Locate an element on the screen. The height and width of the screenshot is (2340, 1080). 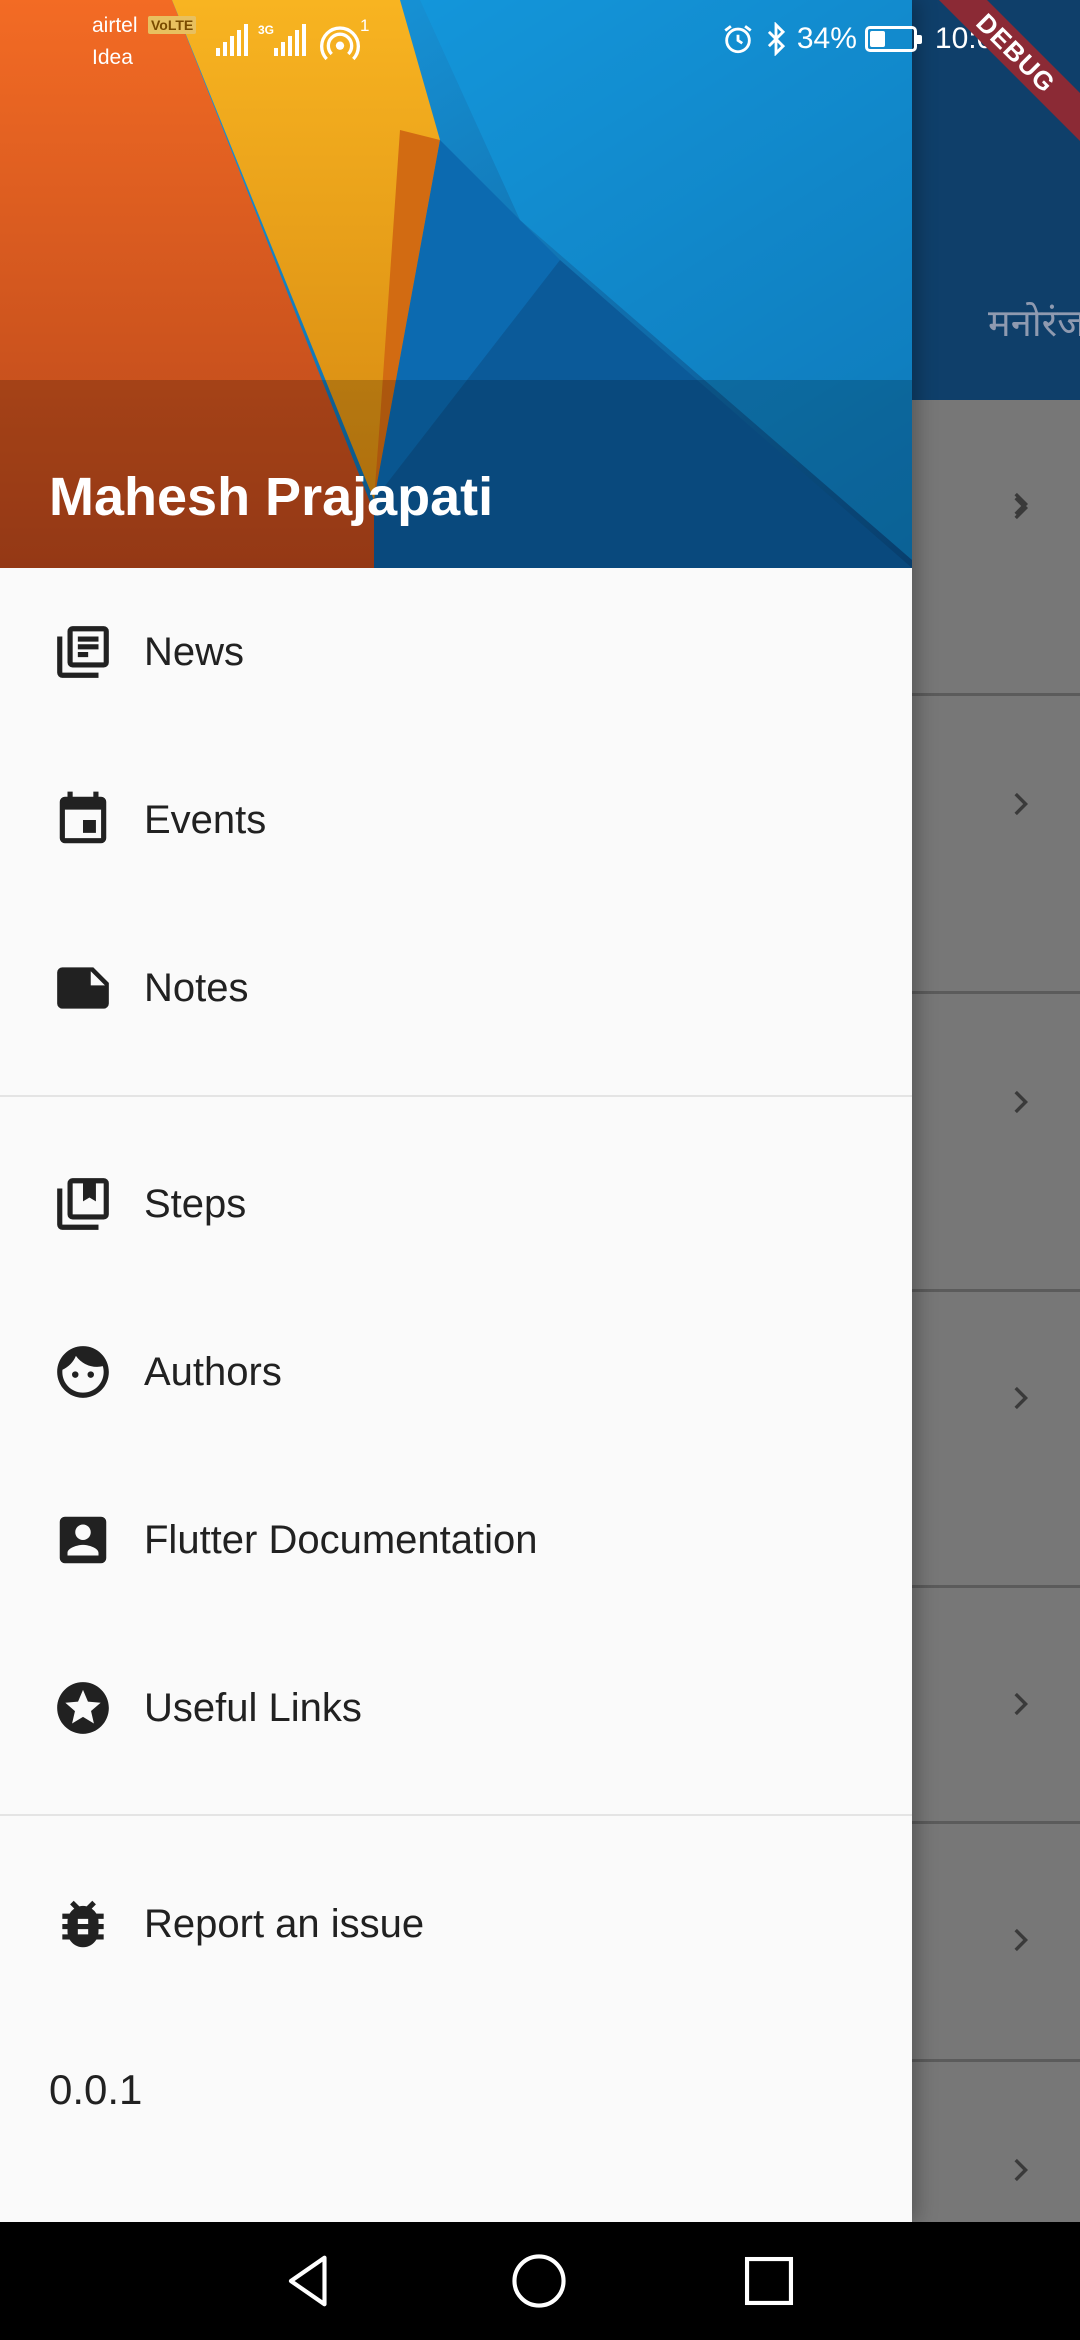
alarm-icon is located at coordinates (738, 39).